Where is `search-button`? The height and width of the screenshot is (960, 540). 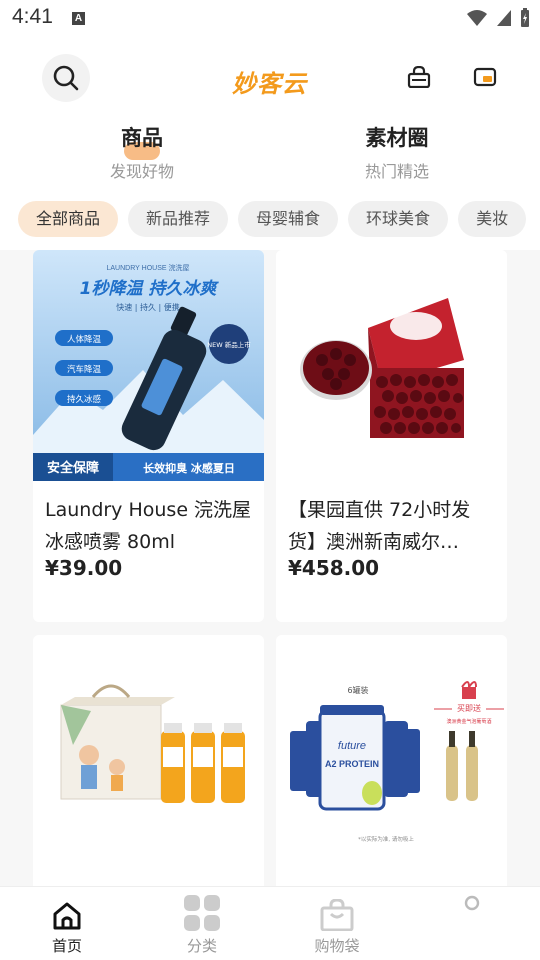
search-button is located at coordinates (66, 78).